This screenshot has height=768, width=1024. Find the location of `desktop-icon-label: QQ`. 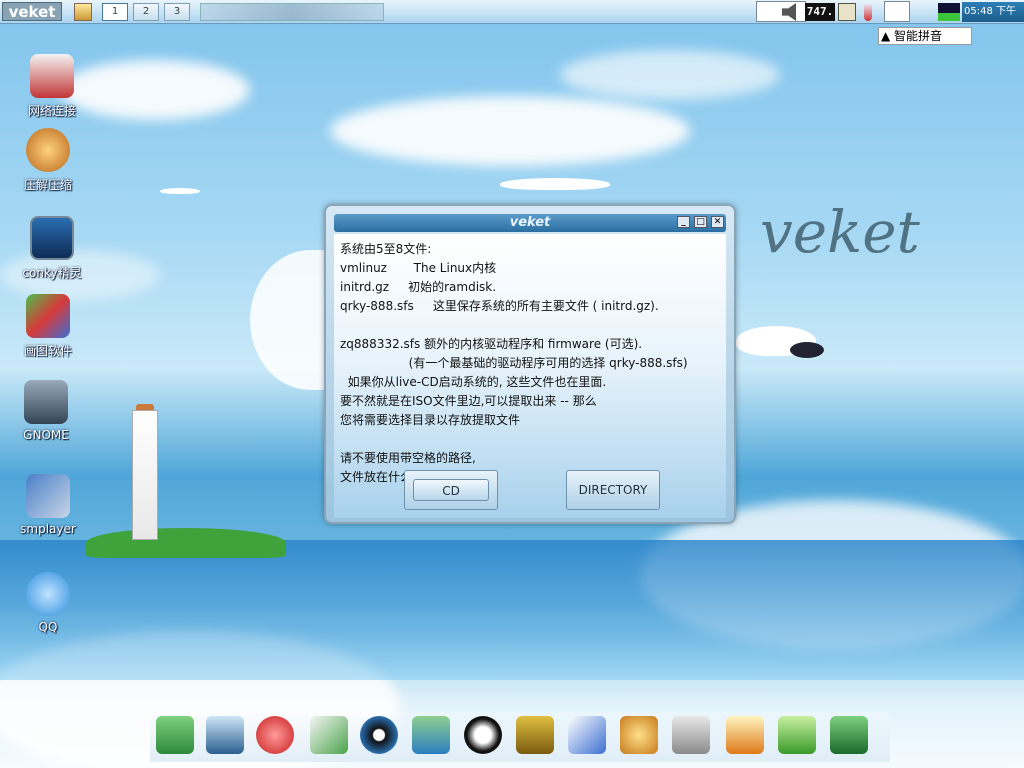

desktop-icon-label: QQ is located at coordinates (48, 627).